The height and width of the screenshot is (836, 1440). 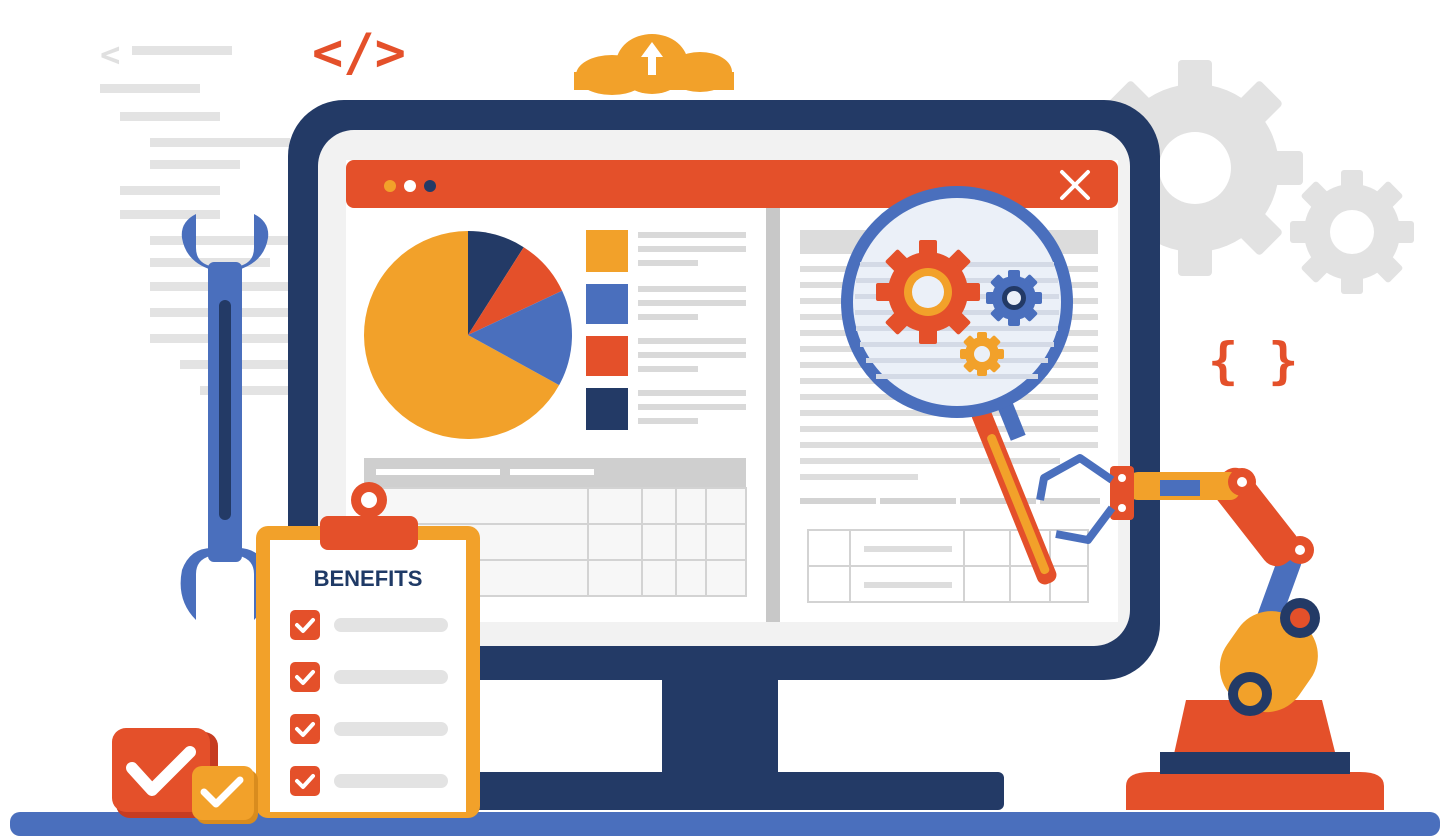 What do you see at coordinates (110, 55) in the screenshot?
I see `back-arrow-glyph: <` at bounding box center [110, 55].